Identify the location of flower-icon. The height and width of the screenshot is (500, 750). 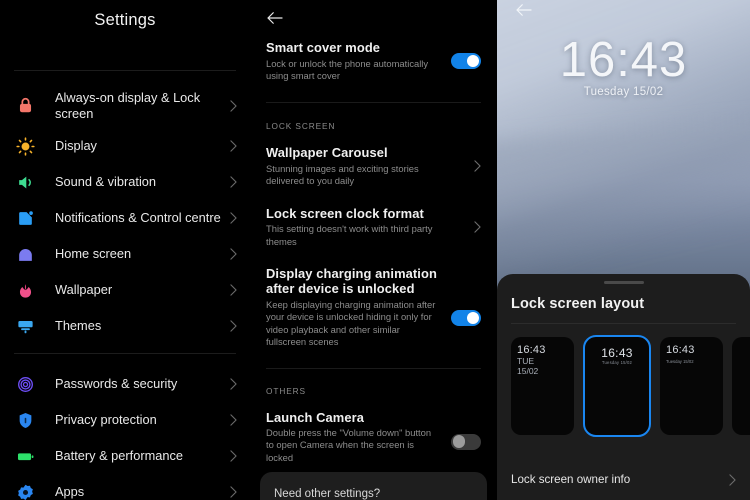
(25, 290).